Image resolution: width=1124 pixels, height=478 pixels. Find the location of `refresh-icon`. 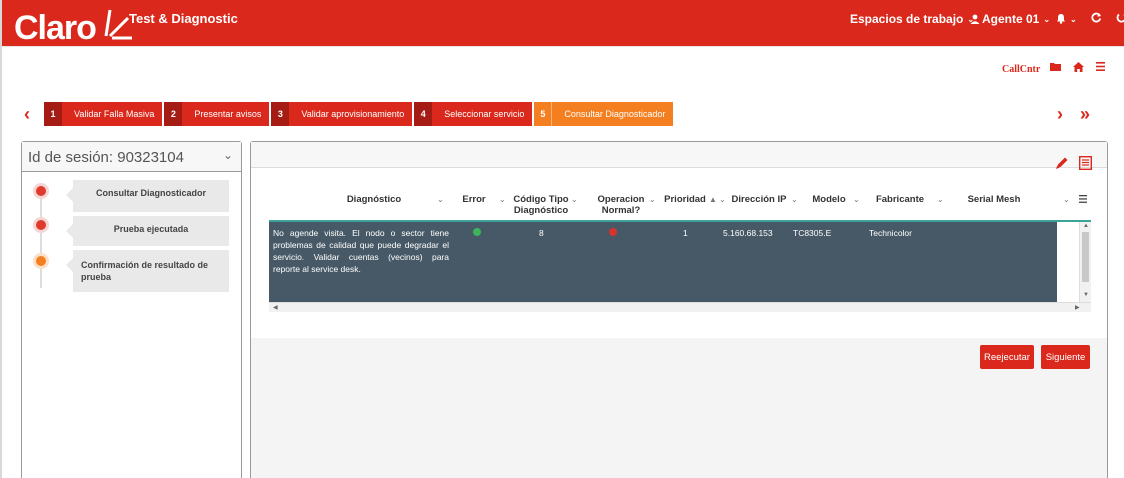

refresh-icon is located at coordinates (1096, 17).